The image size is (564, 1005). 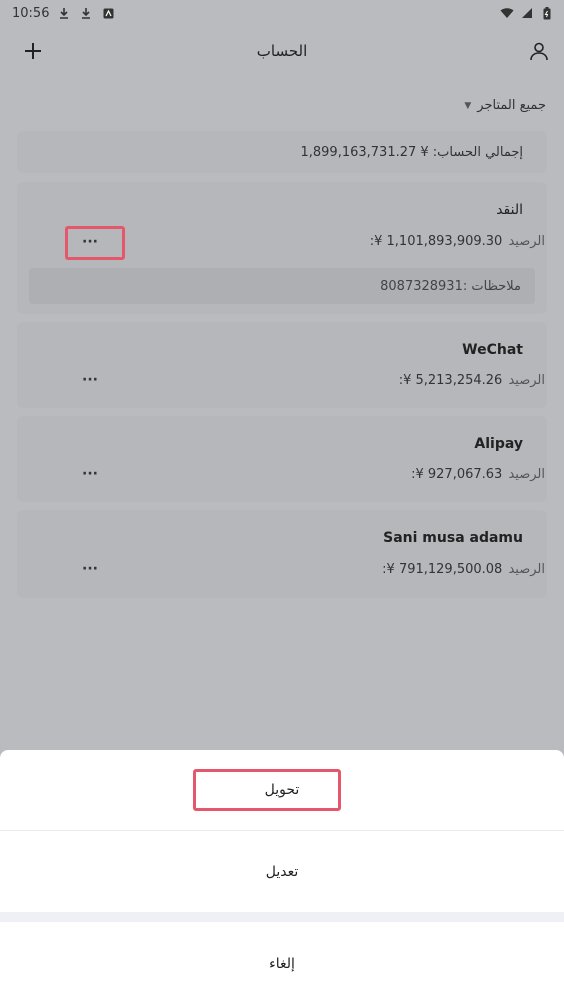 What do you see at coordinates (498, 444) in the screenshot?
I see `account-name: Alipay` at bounding box center [498, 444].